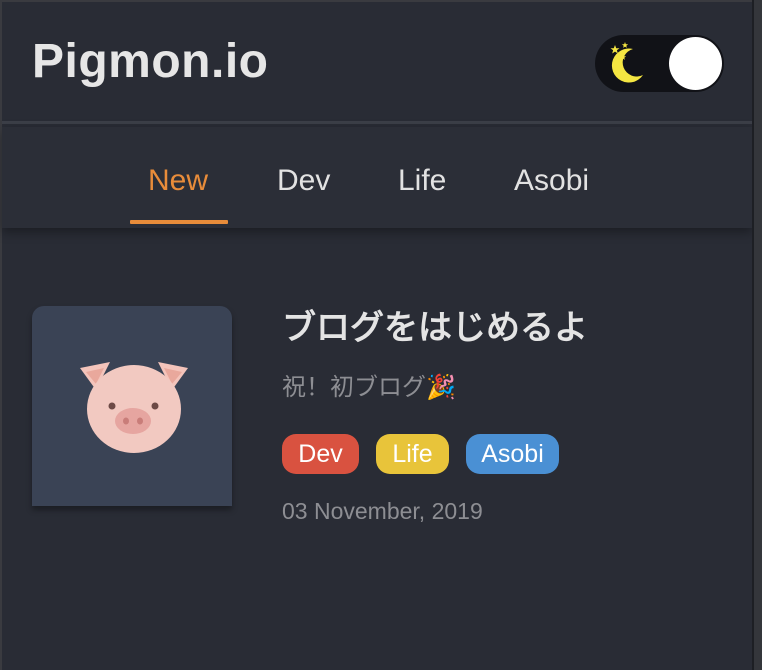 This screenshot has width=762, height=670. Describe the element at coordinates (659, 63) in the screenshot. I see `theme-toggle` at that location.